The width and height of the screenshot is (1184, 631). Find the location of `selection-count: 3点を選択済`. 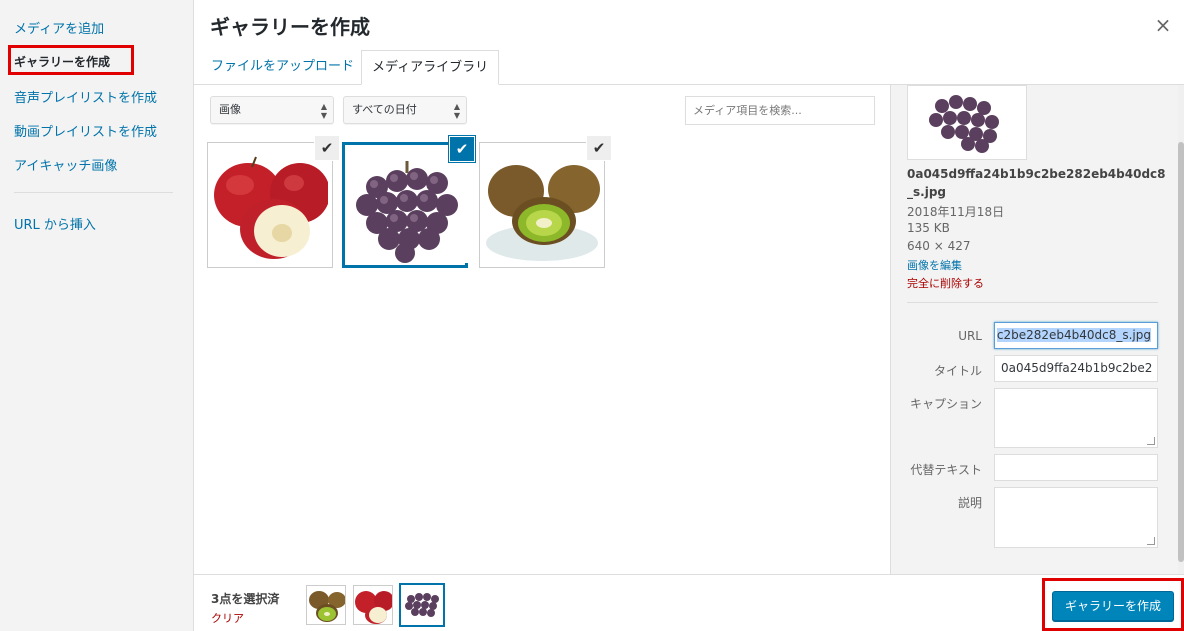

selection-count: 3点を選択済 is located at coordinates (245, 599).